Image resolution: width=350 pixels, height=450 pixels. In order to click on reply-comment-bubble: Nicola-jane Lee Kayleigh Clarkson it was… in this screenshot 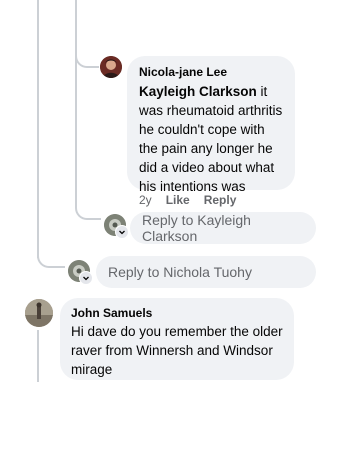, I will do `click(211, 125)`.